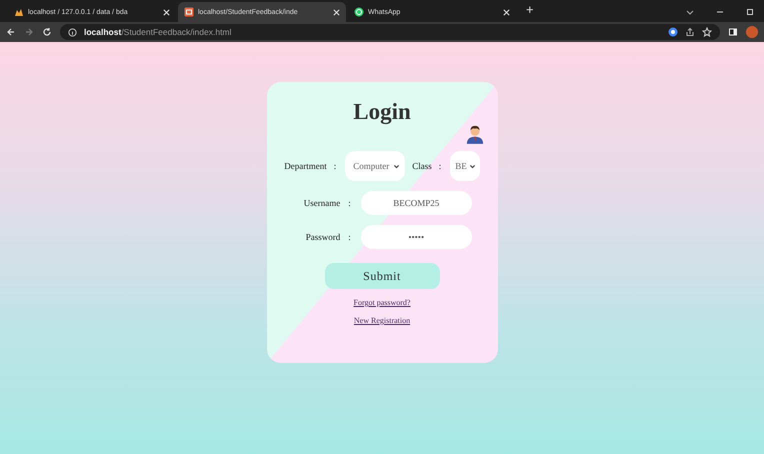 The height and width of the screenshot is (454, 764). Describe the element at coordinates (422, 166) in the screenshot. I see `class-label: Class` at that location.